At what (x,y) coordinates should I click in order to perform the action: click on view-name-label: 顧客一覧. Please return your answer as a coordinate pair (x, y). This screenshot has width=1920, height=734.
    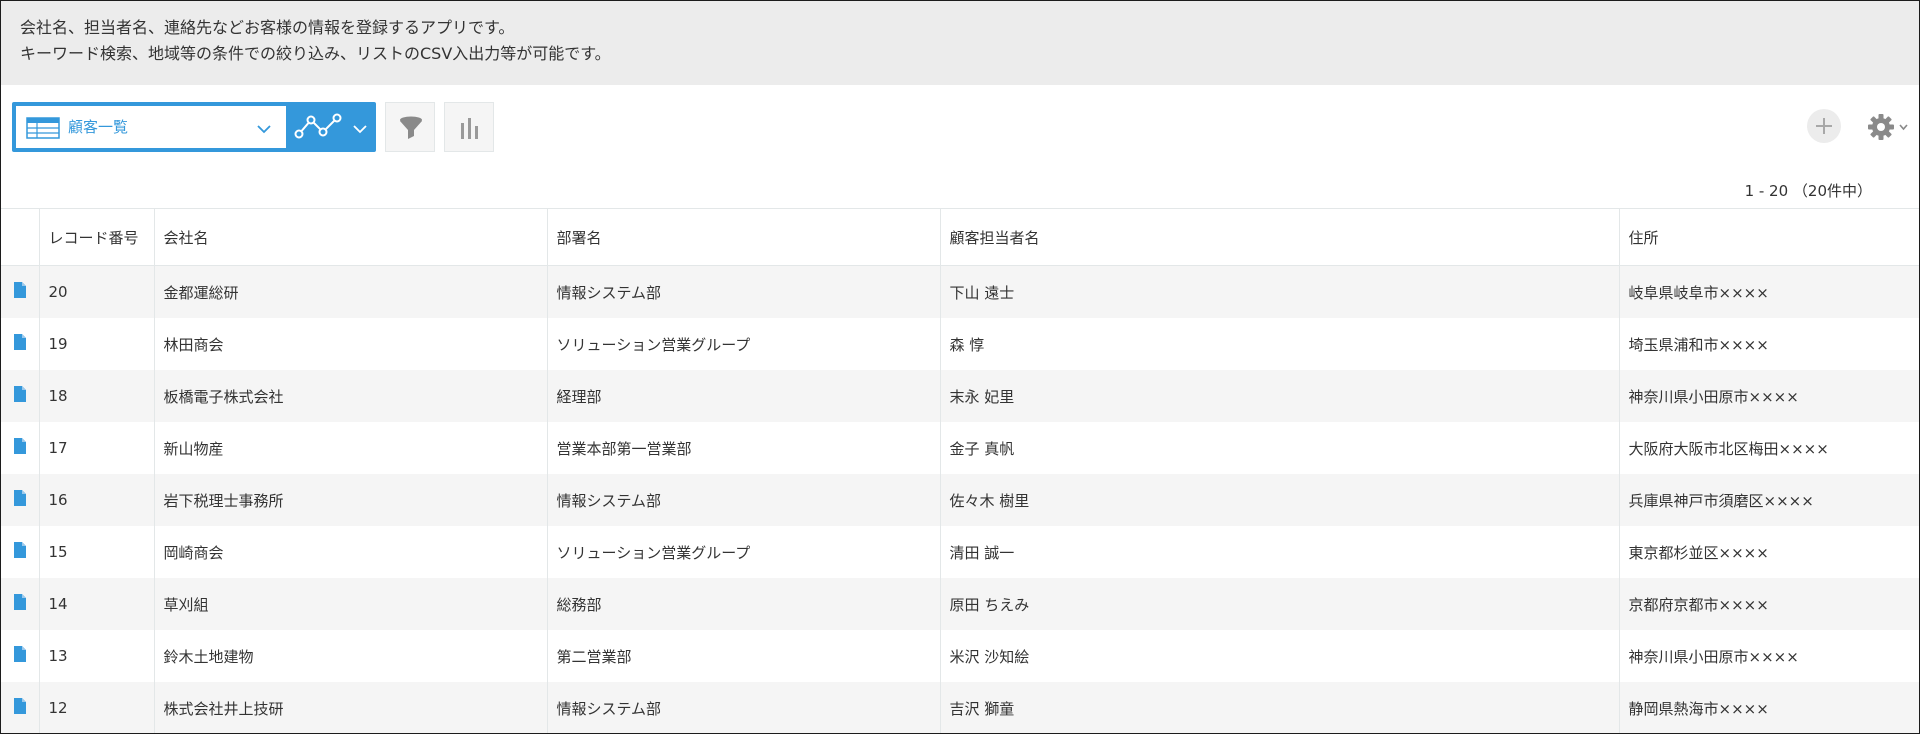
    Looking at the image, I should click on (98, 127).